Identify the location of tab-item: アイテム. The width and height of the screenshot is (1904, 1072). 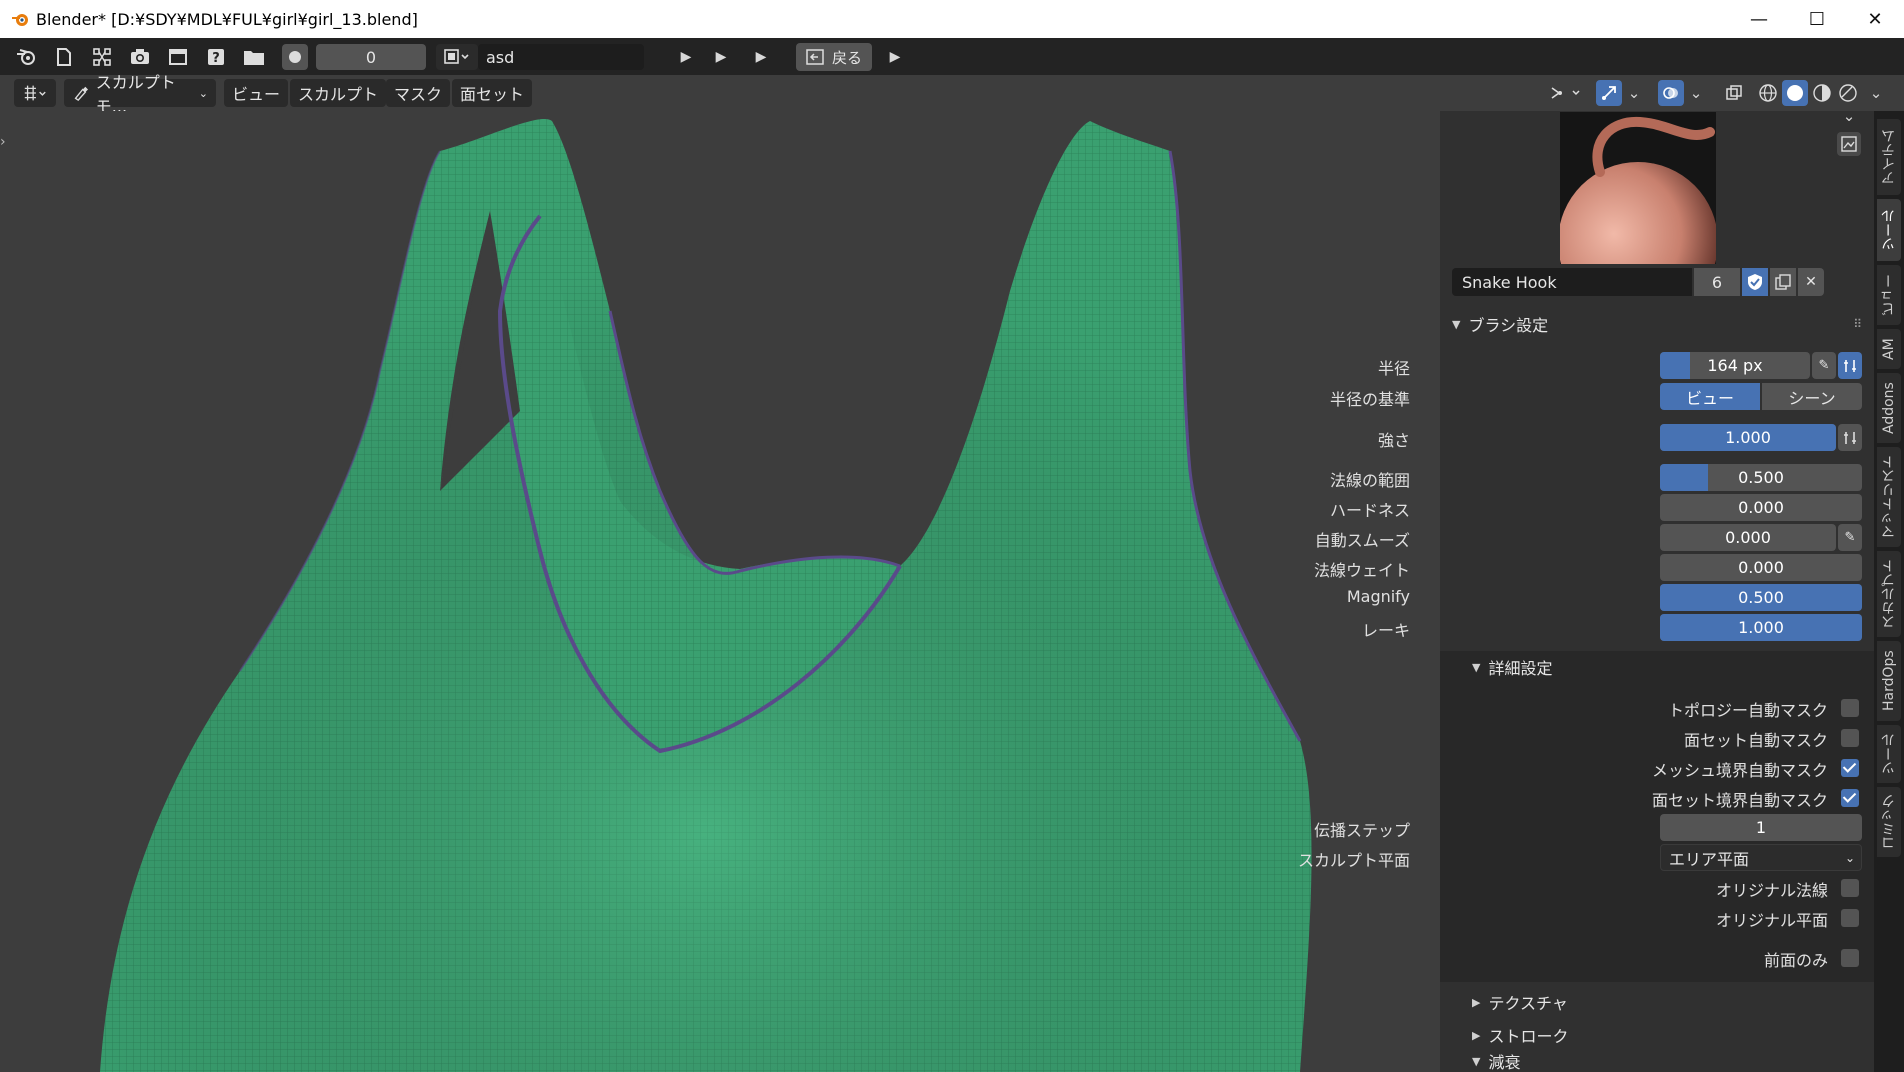
(1889, 157).